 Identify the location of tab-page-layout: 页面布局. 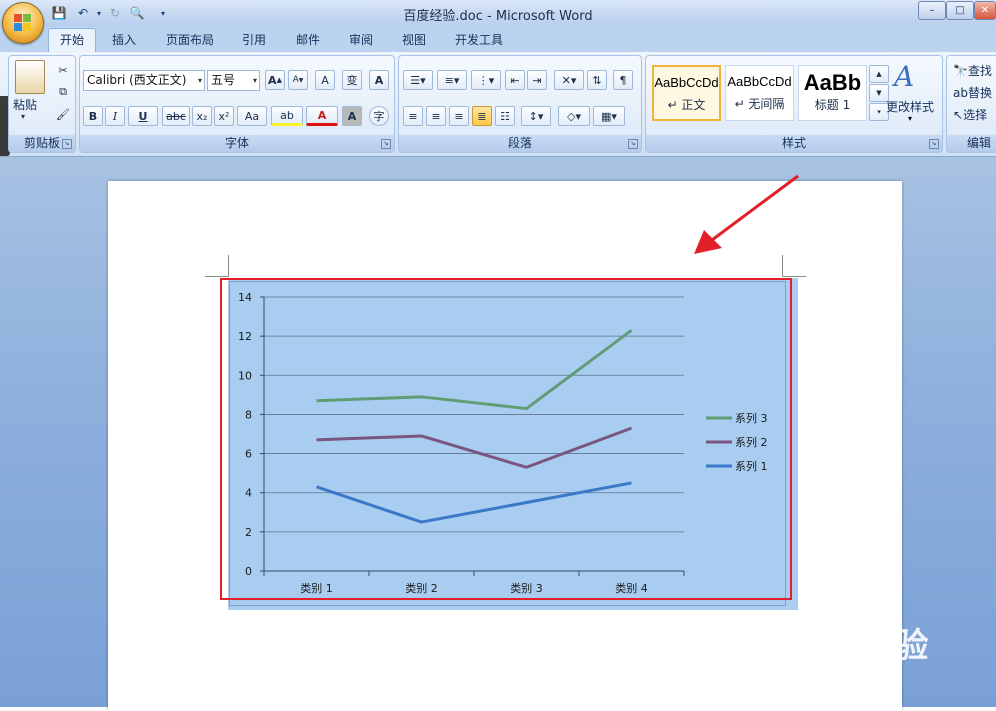
(190, 40).